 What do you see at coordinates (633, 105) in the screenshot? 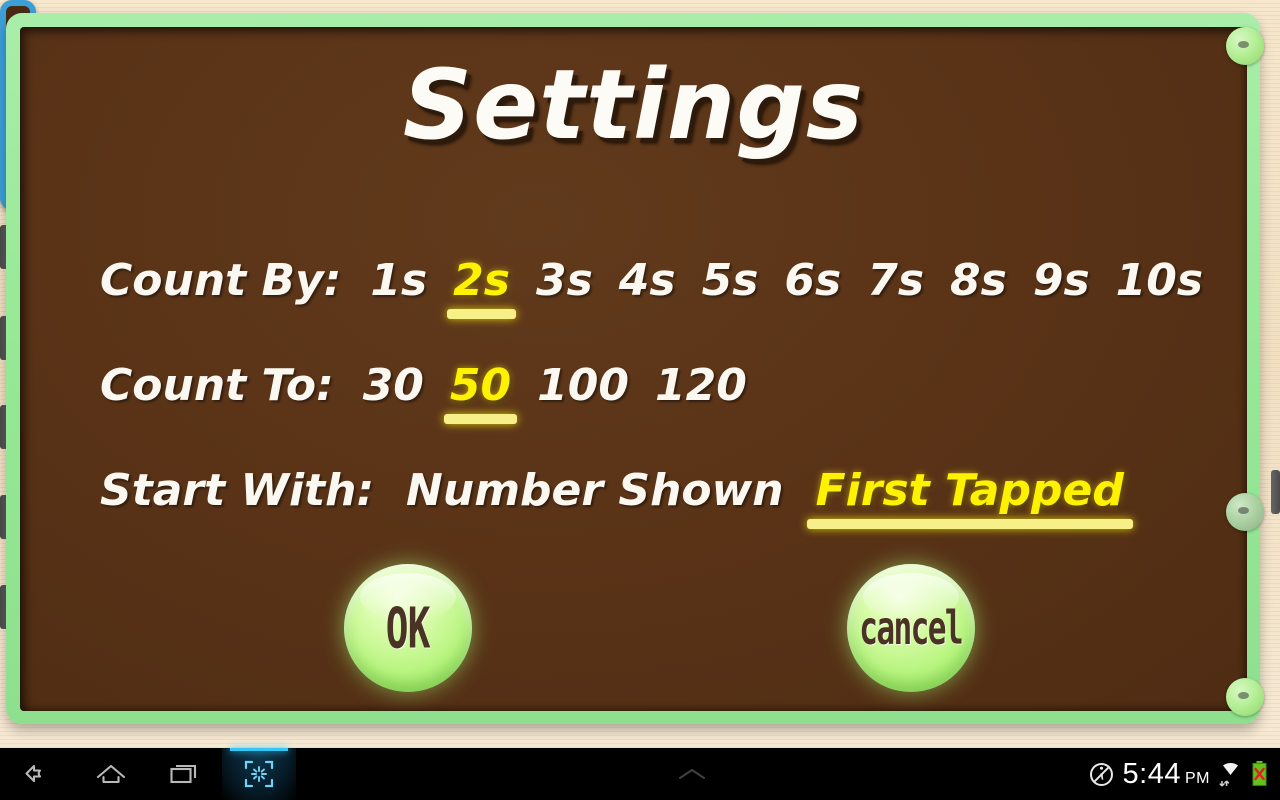
I see `page-title: Settings` at bounding box center [633, 105].